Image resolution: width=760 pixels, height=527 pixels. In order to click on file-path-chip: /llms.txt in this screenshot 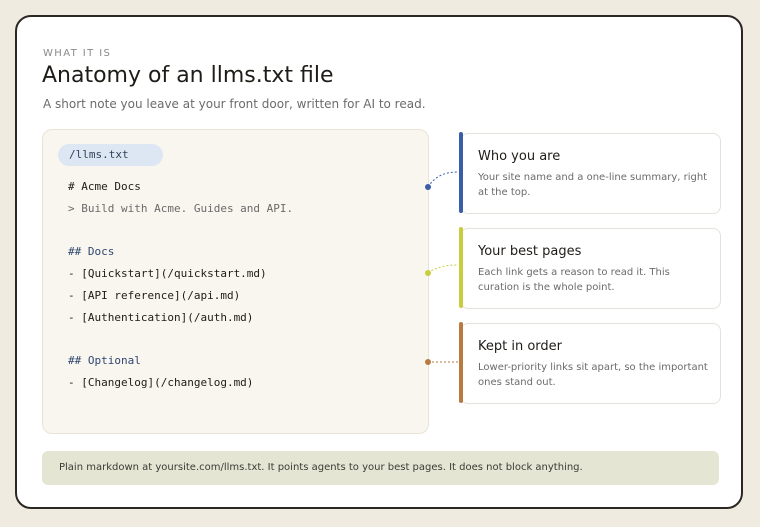, I will do `click(110, 155)`.